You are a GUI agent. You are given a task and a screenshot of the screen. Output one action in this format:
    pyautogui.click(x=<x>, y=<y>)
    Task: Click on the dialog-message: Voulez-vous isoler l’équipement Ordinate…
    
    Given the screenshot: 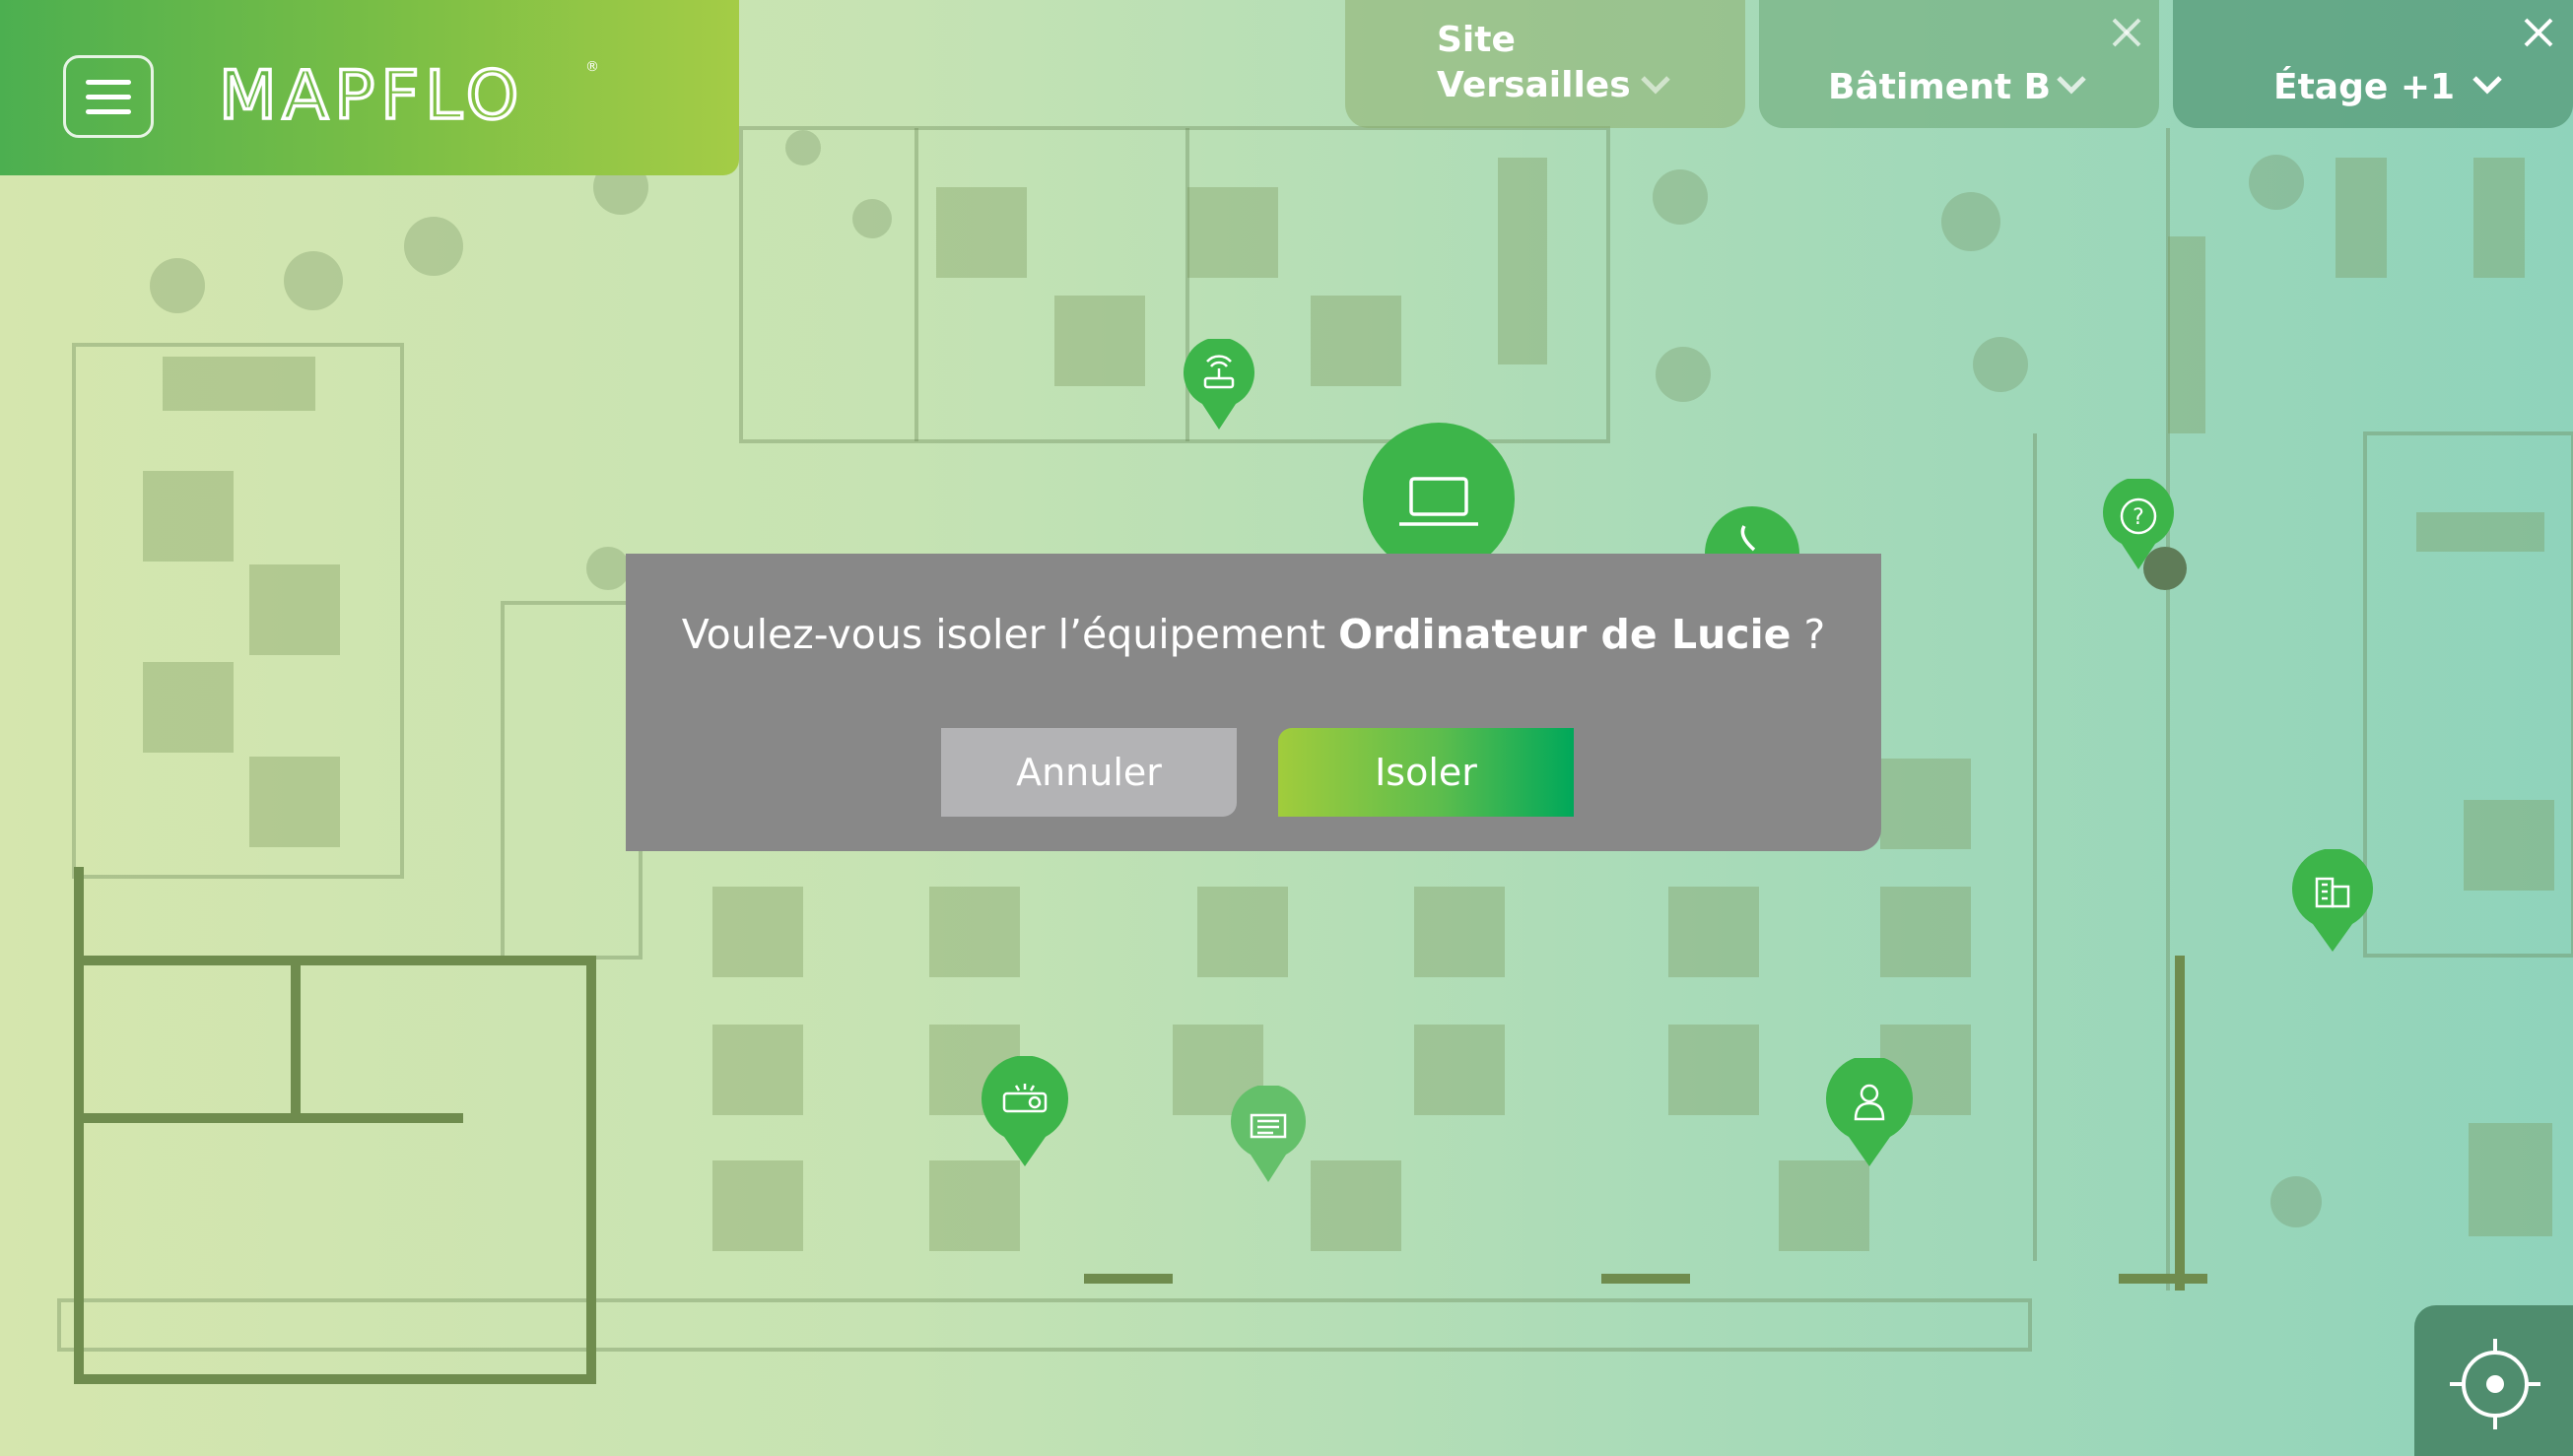 What is the action you would take?
    pyautogui.click(x=1253, y=634)
    